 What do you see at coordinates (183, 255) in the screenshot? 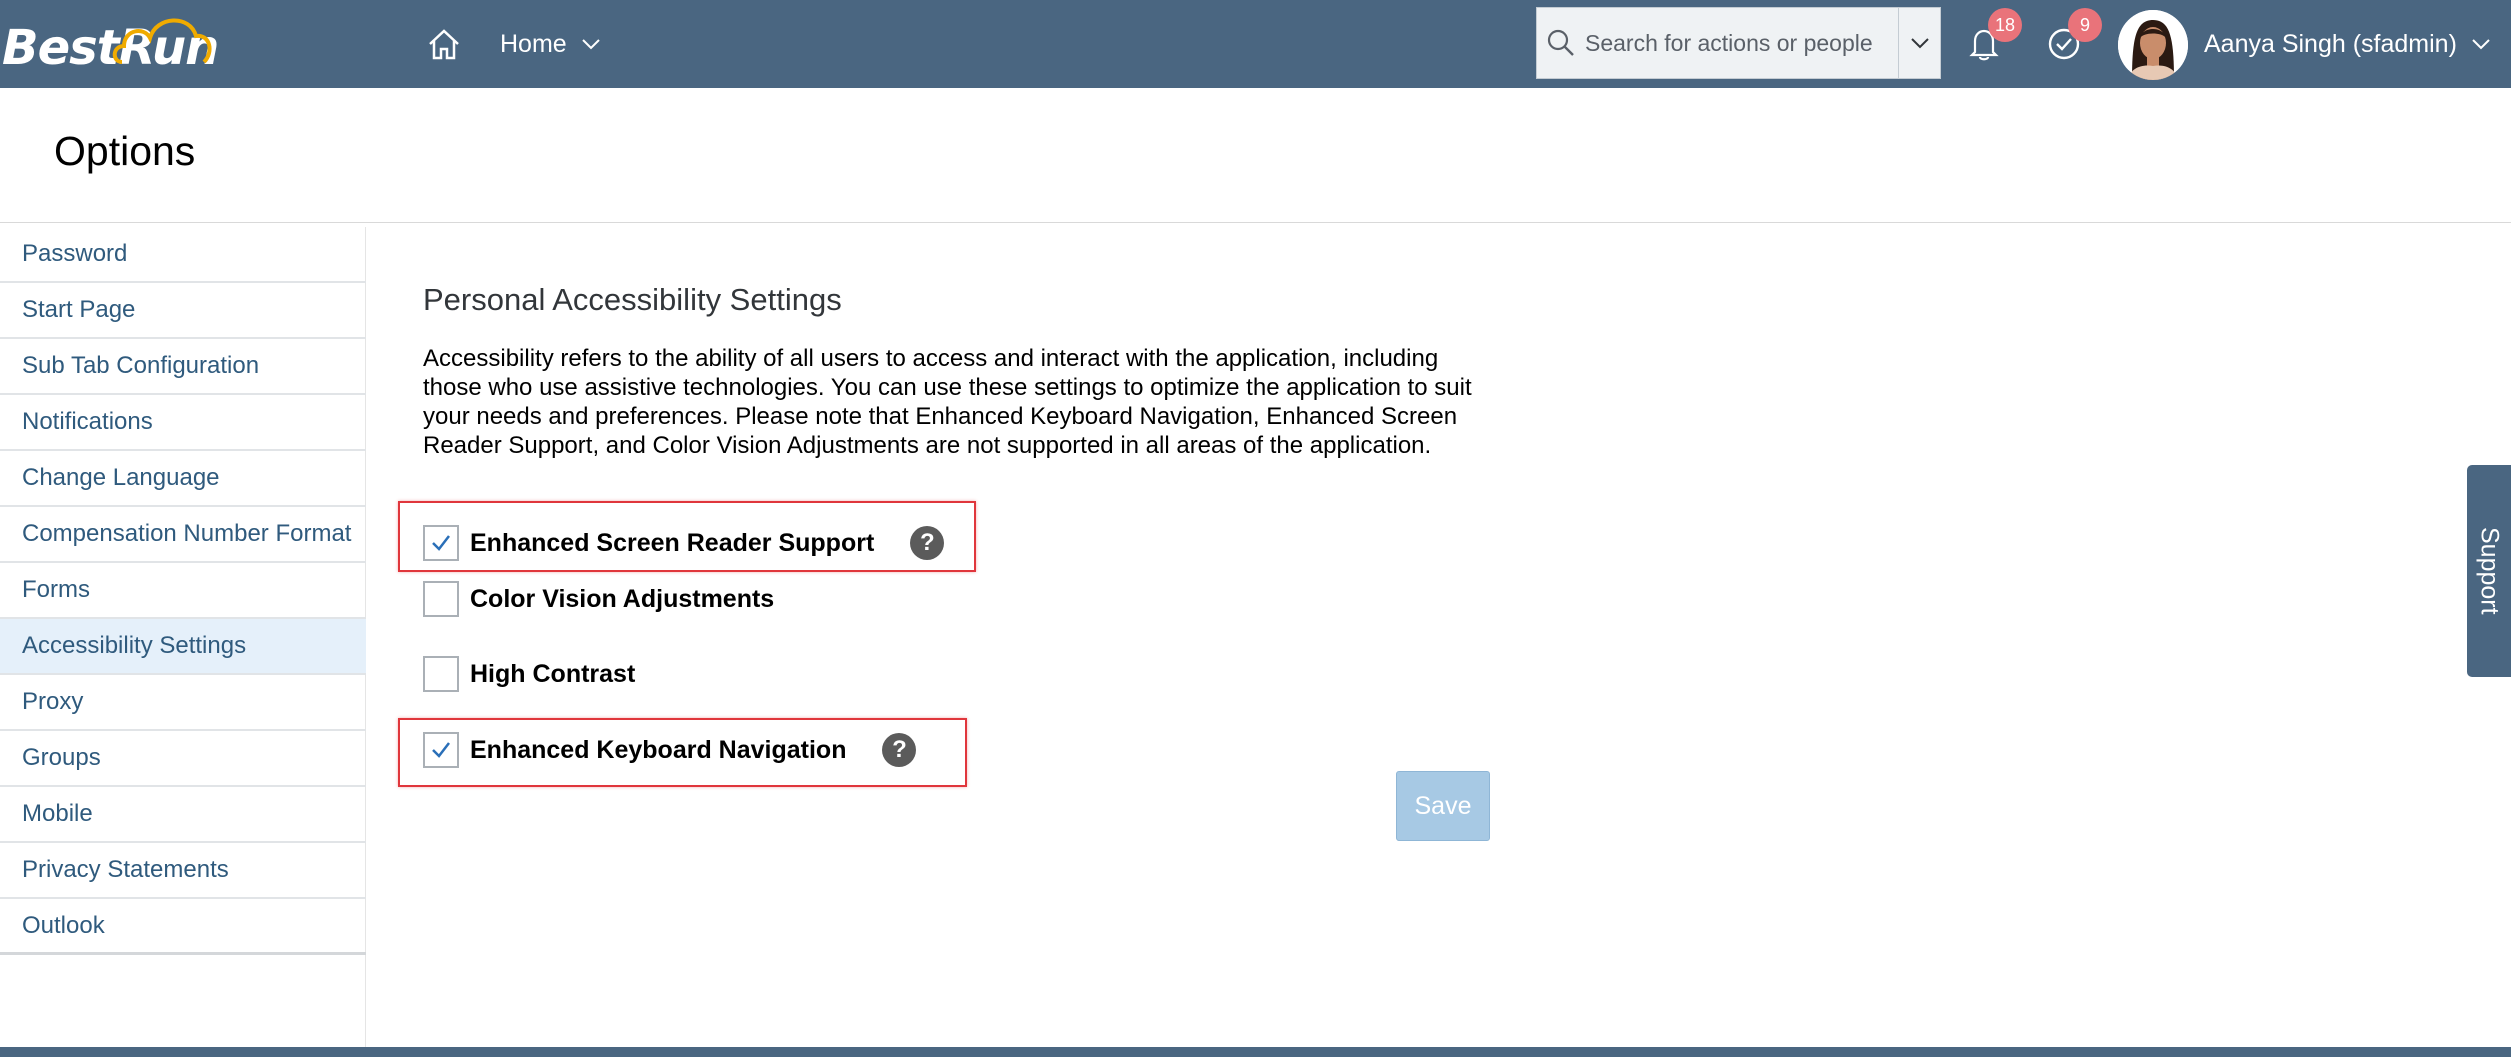
I see `sidebar-item-password: Password` at bounding box center [183, 255].